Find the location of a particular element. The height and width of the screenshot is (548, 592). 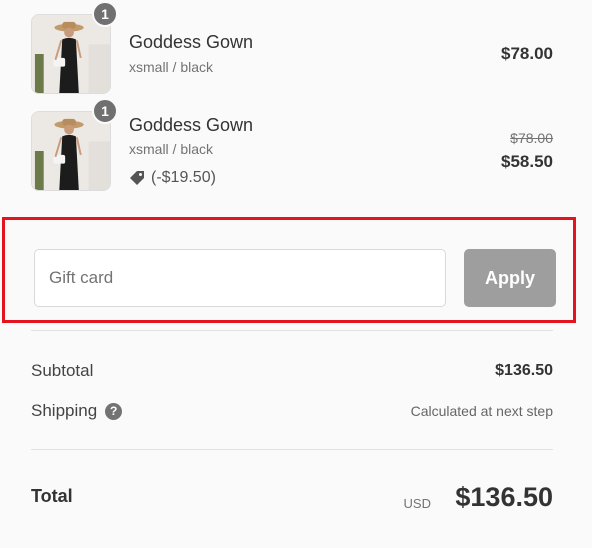

help-circle-icon: ? is located at coordinates (114, 411).